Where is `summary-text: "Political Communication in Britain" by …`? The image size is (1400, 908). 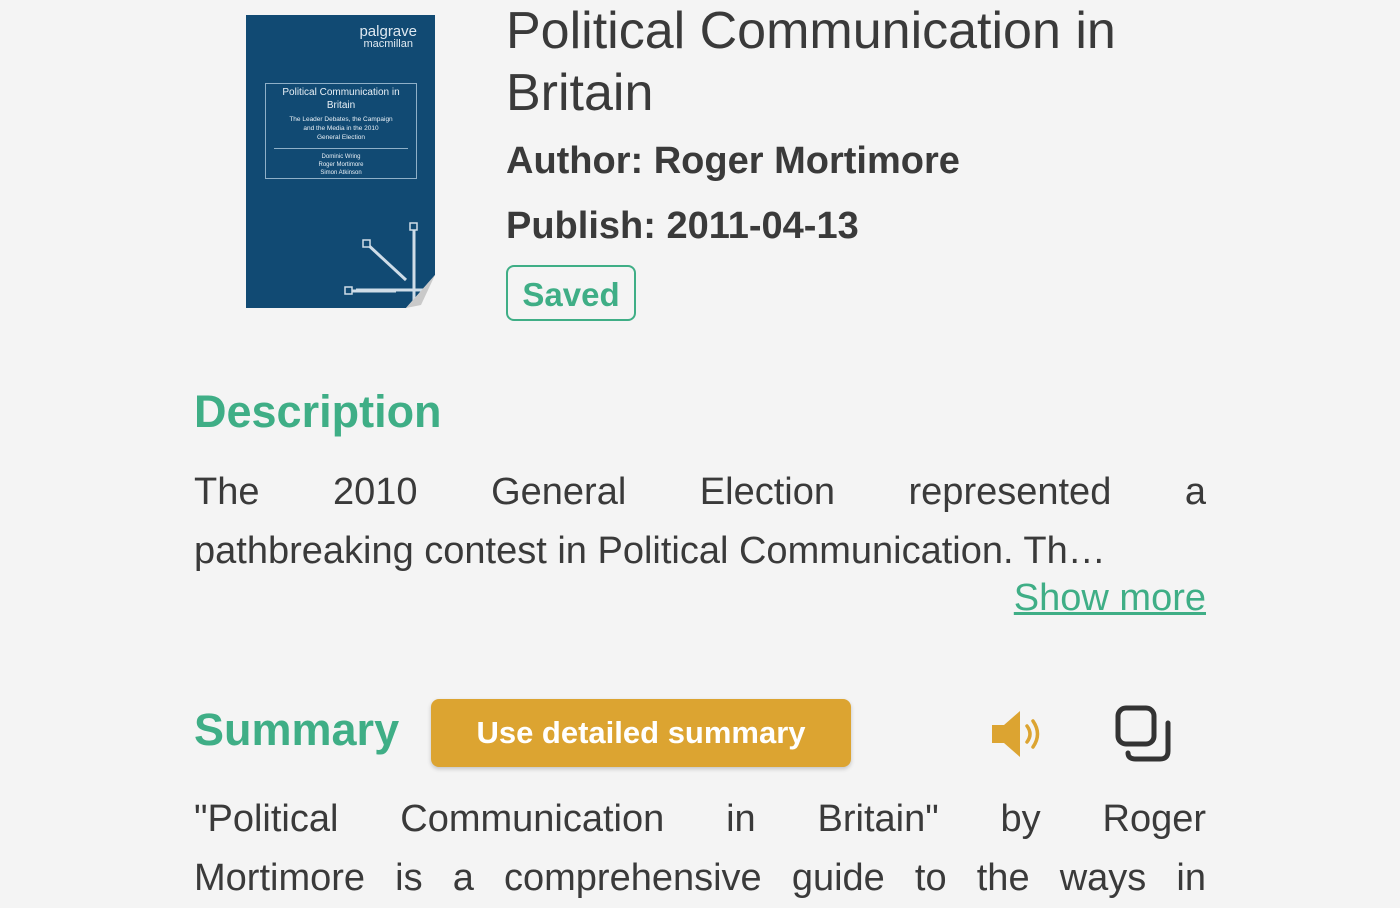 summary-text: "Political Communication in Britain" by … is located at coordinates (700, 849).